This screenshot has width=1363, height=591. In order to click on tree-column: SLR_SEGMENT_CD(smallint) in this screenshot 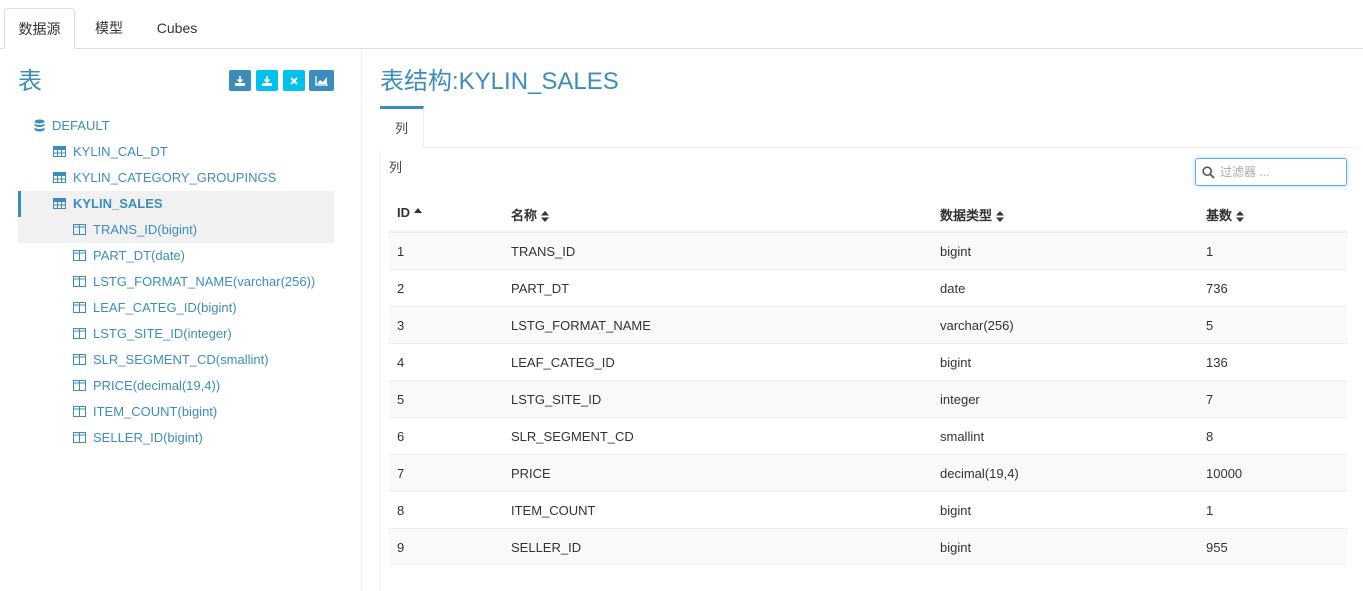, I will do `click(202, 360)`.